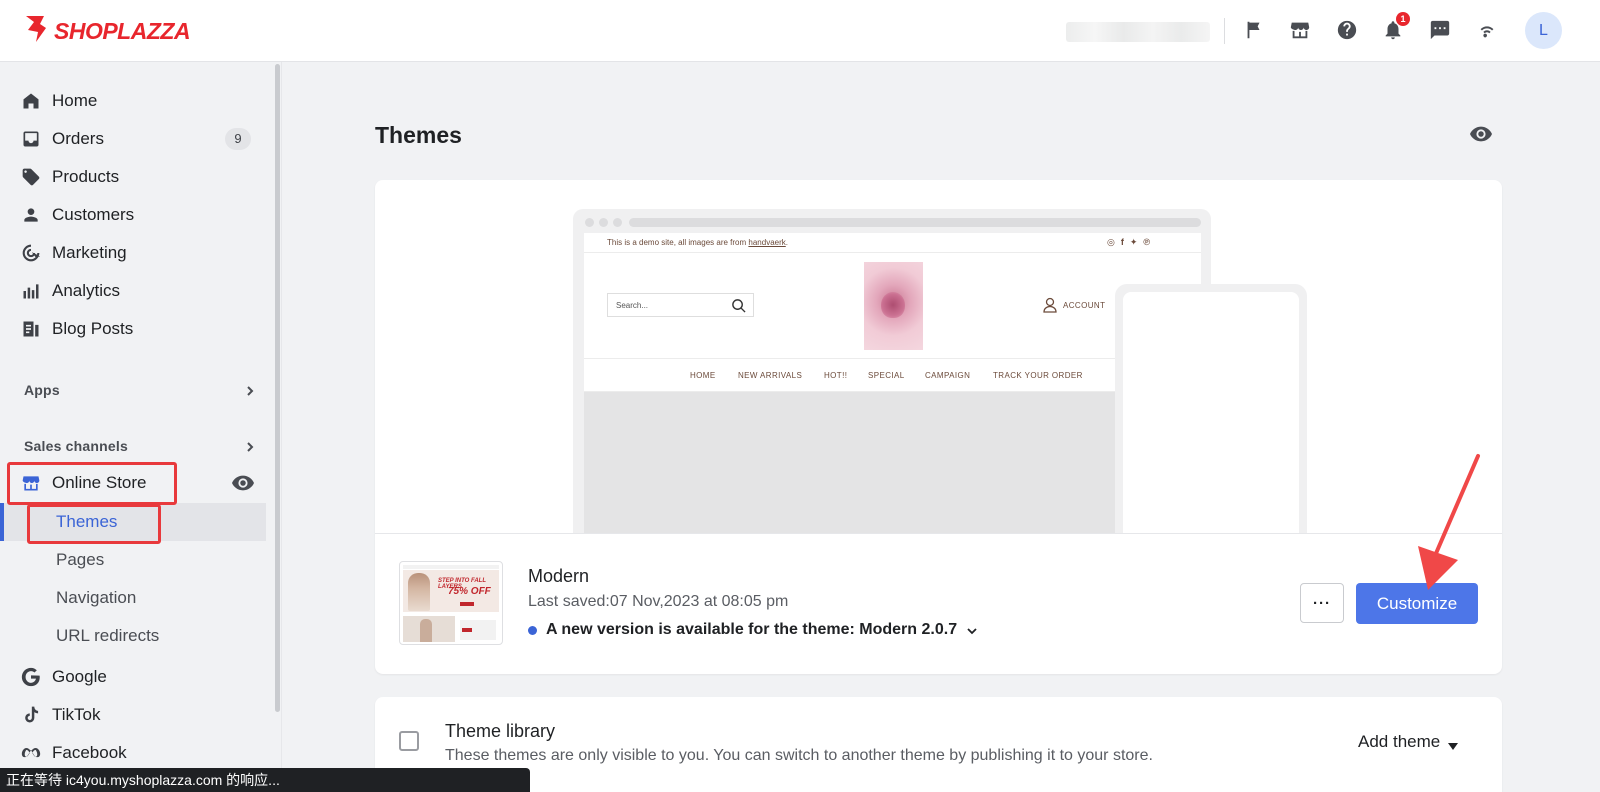  Describe the element at coordinates (767, 242) in the screenshot. I see `demo-note-link: handvaerk` at that location.